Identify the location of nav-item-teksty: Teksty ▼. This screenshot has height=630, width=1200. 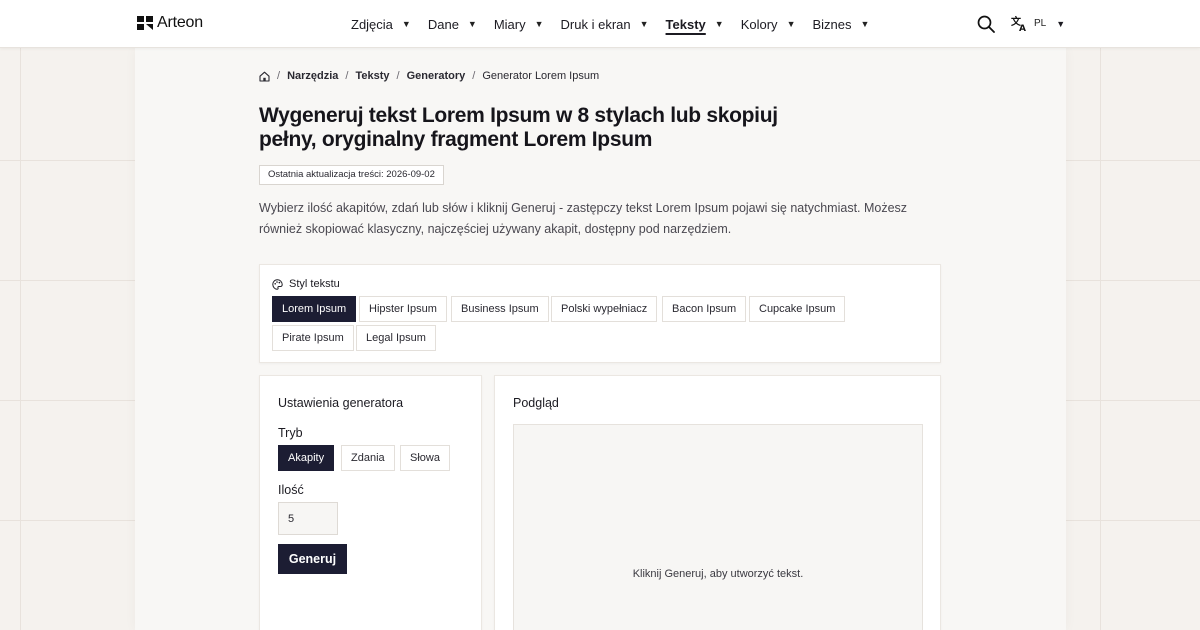
(695, 24).